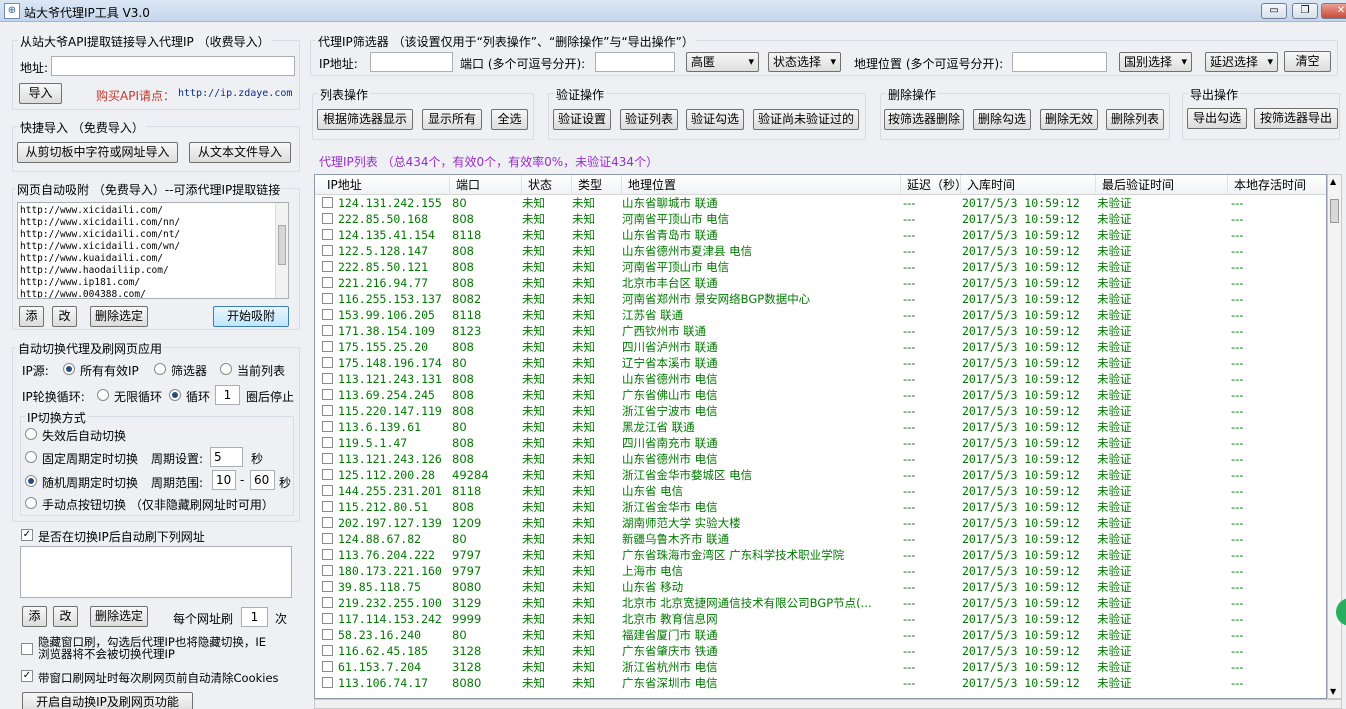 This screenshot has width=1346, height=709. I want to click on select-all-button: 全选, so click(509, 119).